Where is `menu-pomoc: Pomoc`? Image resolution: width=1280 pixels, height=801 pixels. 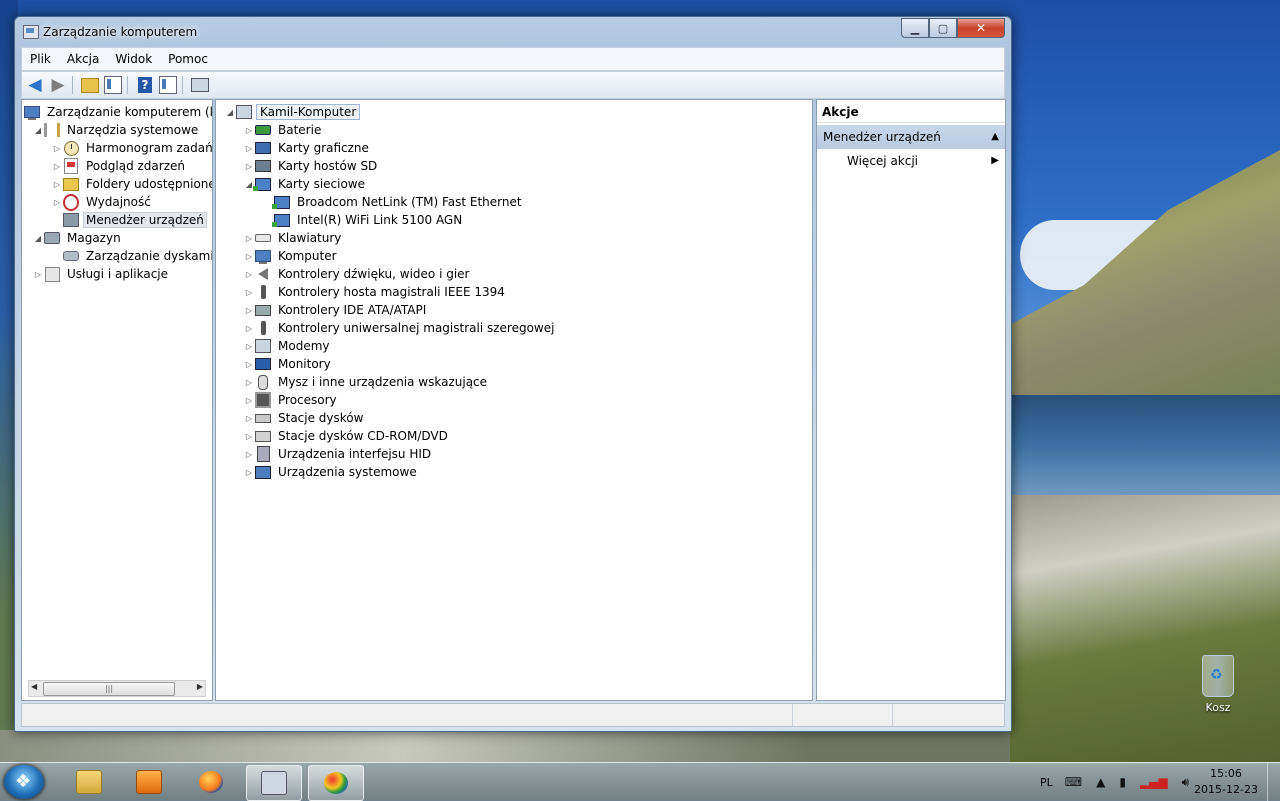
menu-pomoc: Pomoc is located at coordinates (188, 59).